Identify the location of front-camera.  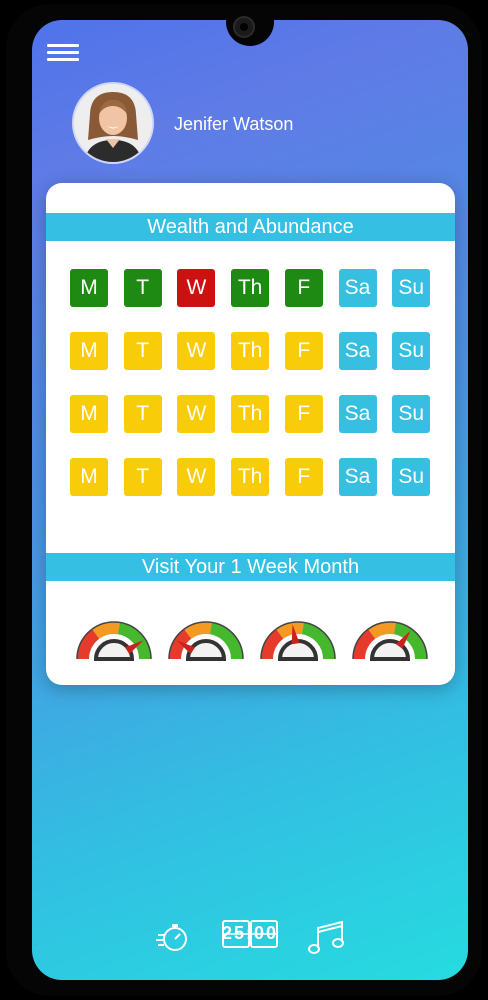
(244, 27).